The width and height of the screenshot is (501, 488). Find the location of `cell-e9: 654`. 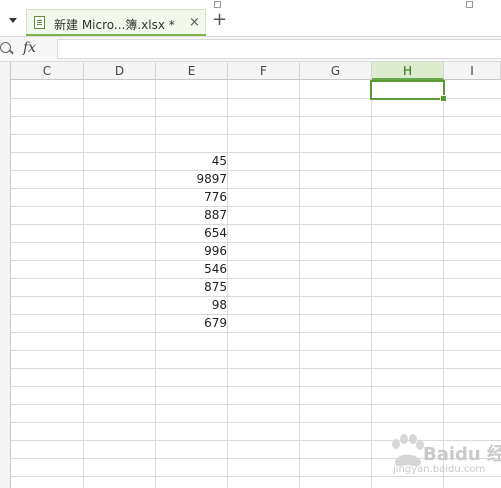

cell-e9: 654 is located at coordinates (192, 233).